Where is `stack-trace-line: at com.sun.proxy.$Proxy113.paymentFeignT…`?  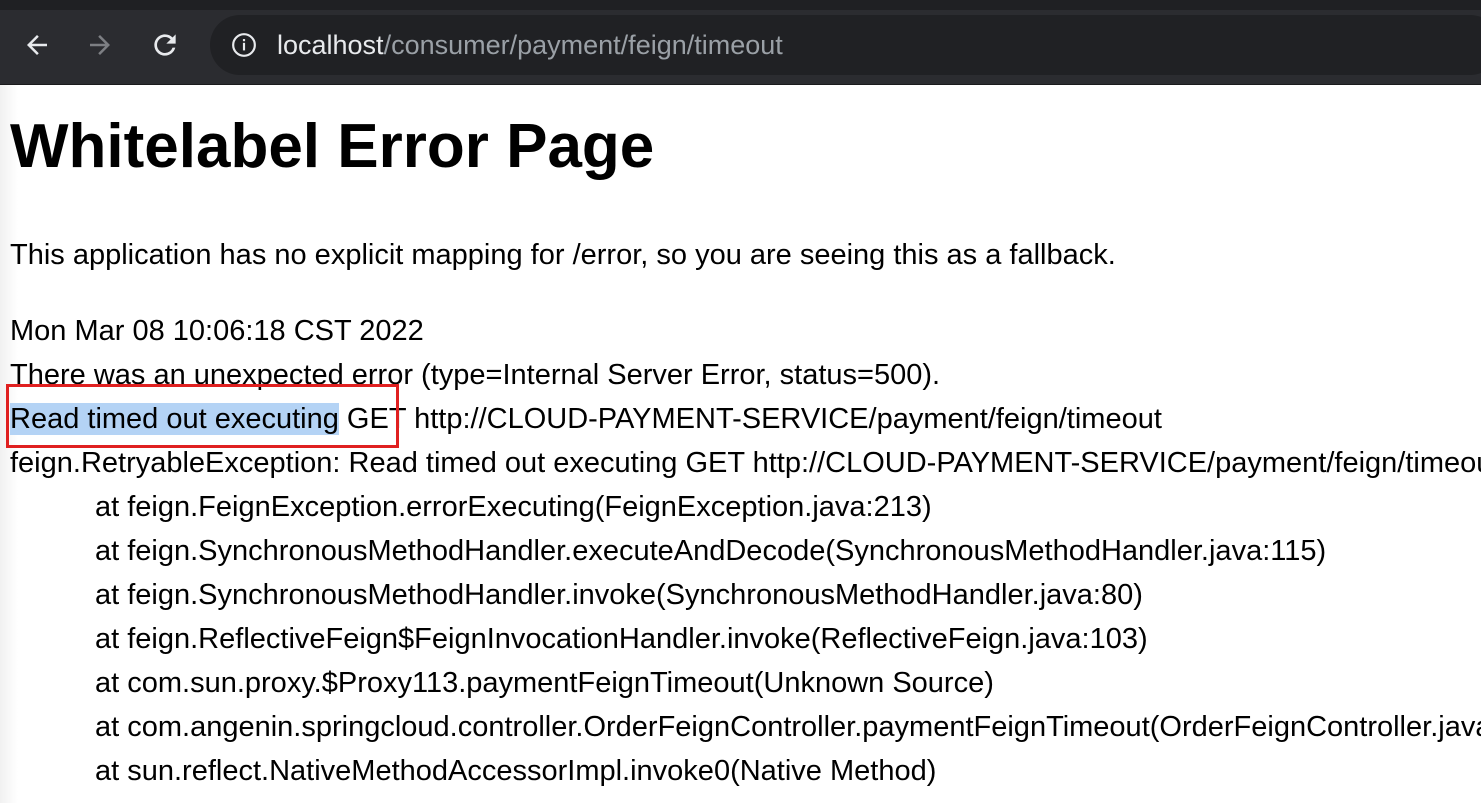
stack-trace-line: at com.sun.proxy.$Proxy113.paymentFeignT… is located at coordinates (544, 683).